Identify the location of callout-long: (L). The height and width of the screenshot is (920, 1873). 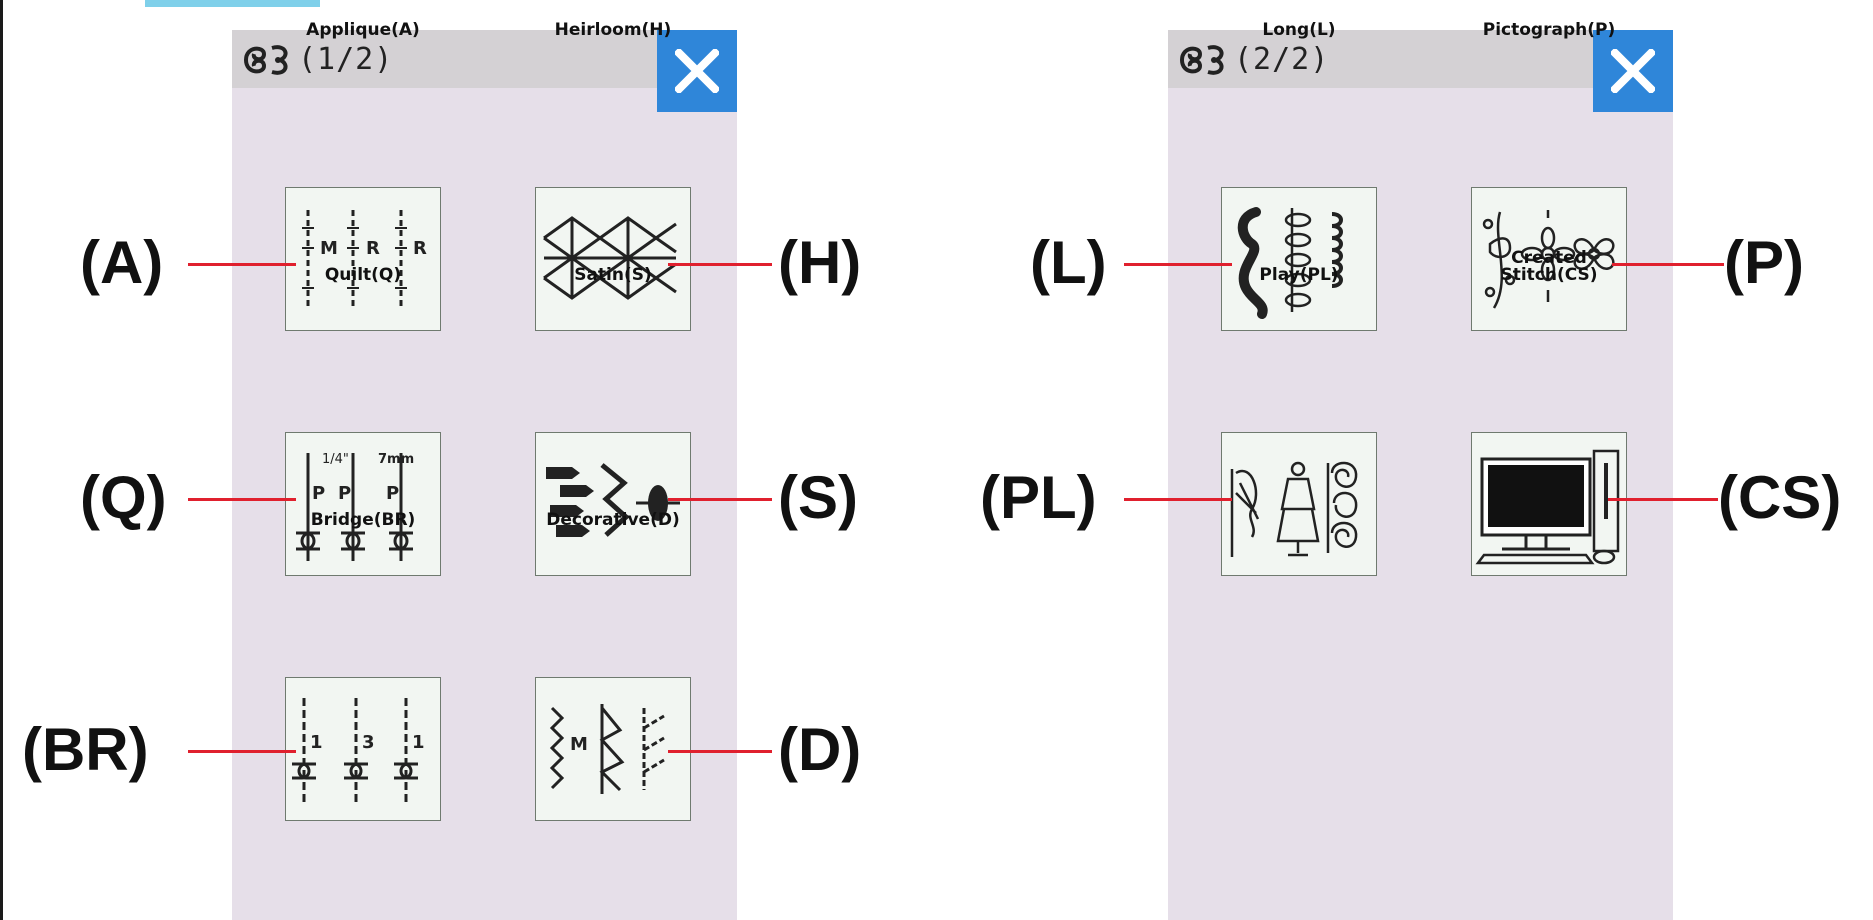
(1068, 262).